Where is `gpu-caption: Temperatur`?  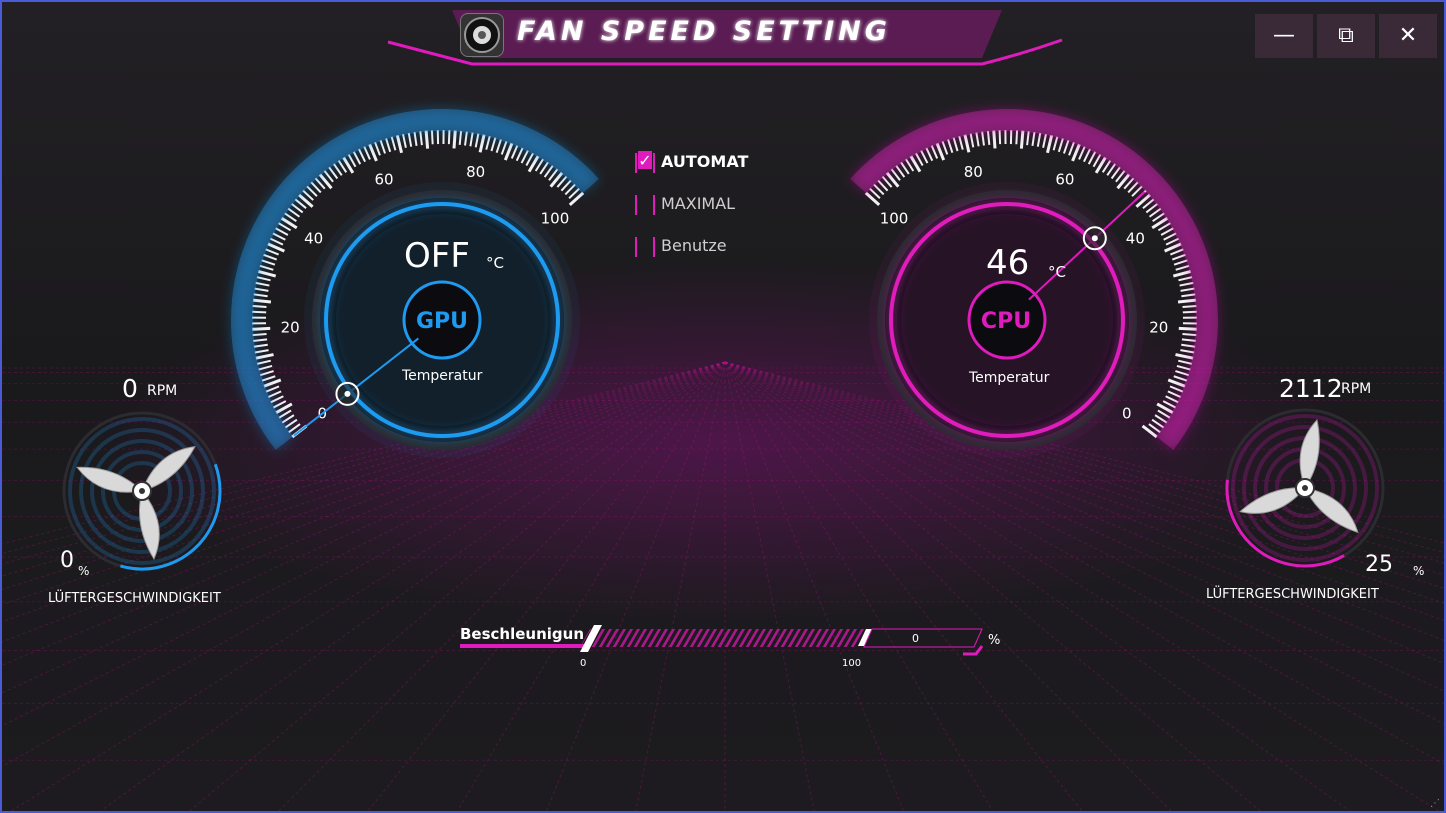 gpu-caption: Temperatur is located at coordinates (442, 376).